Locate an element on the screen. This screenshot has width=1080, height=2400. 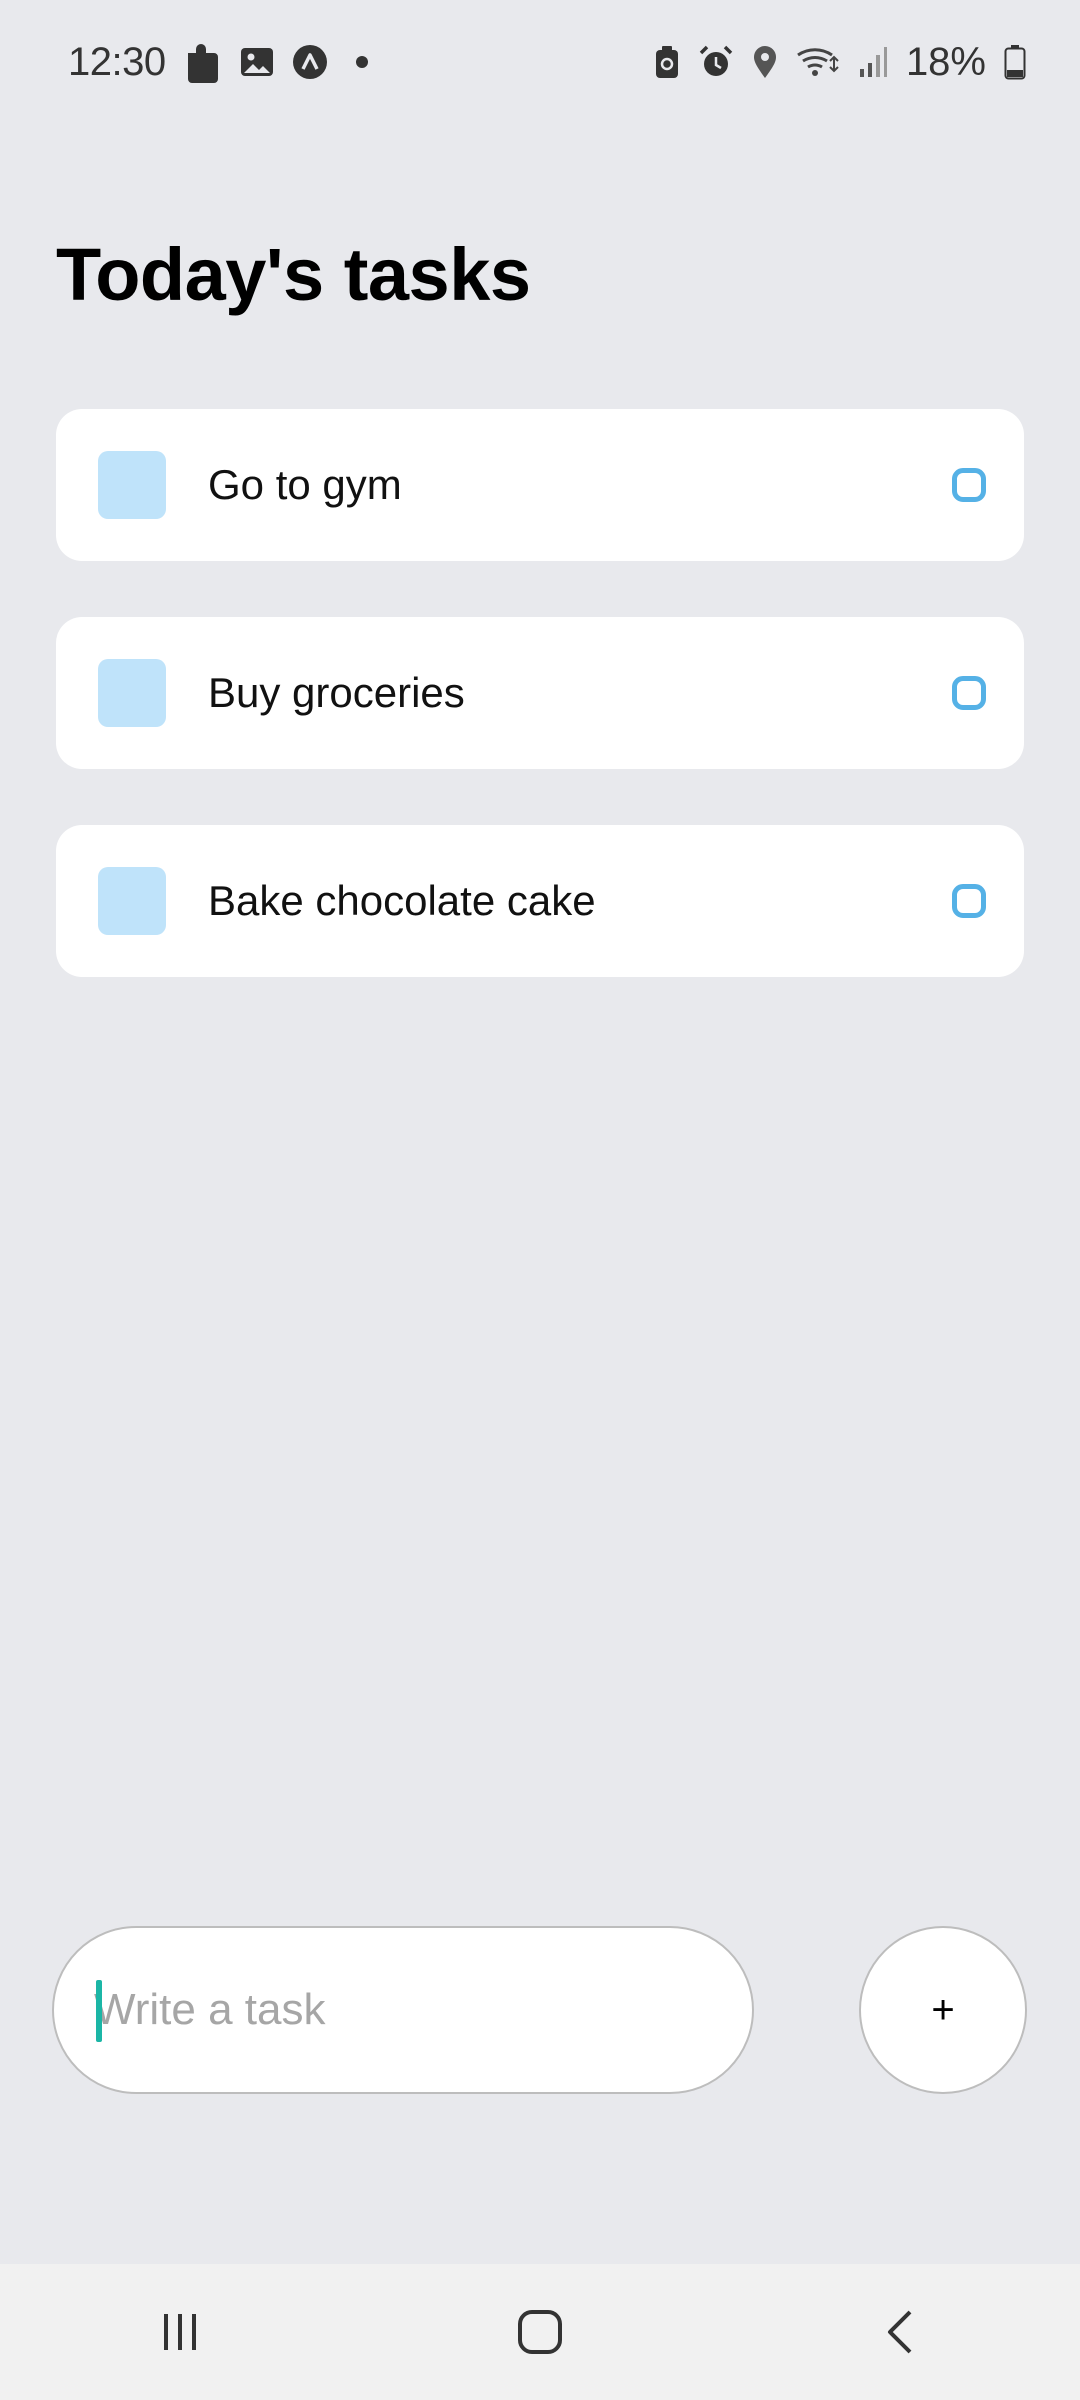
app-a-icon is located at coordinates (310, 62).